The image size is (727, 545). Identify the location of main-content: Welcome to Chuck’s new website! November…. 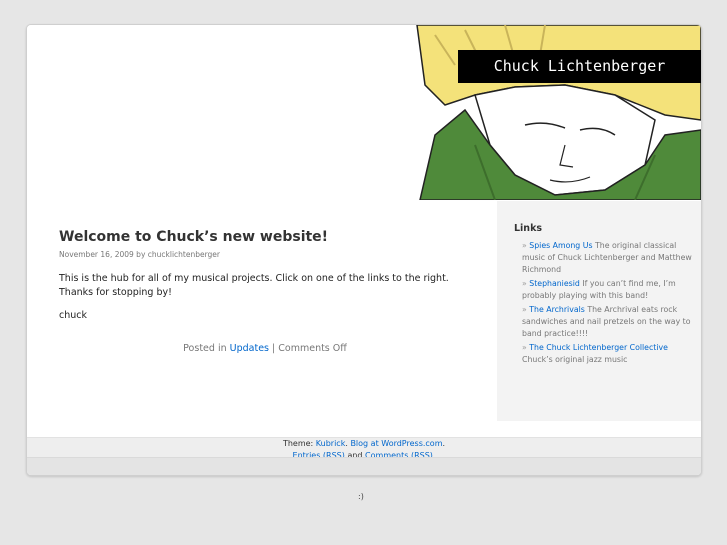
(265, 294).